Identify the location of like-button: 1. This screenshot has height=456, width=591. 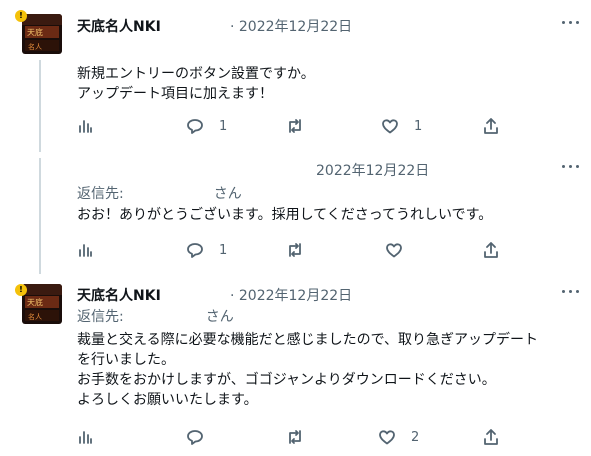
(401, 126).